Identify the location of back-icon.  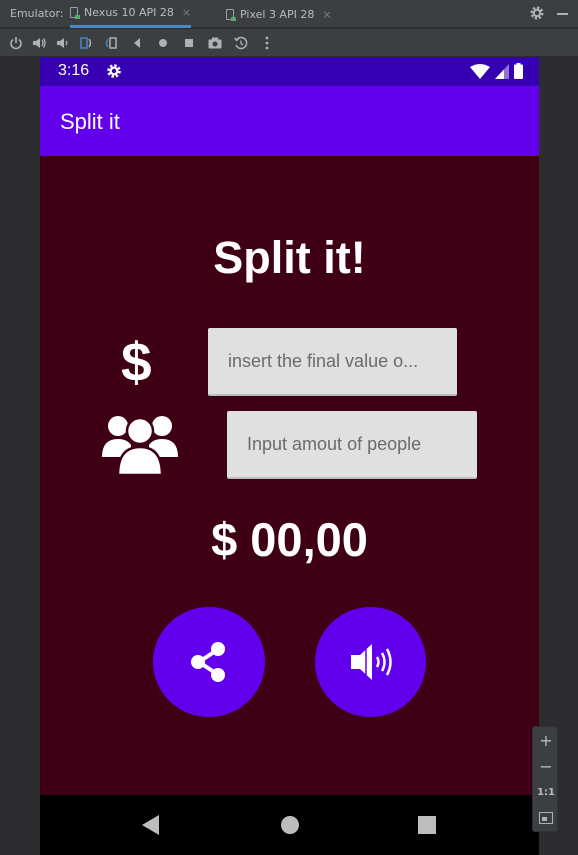
(137, 43).